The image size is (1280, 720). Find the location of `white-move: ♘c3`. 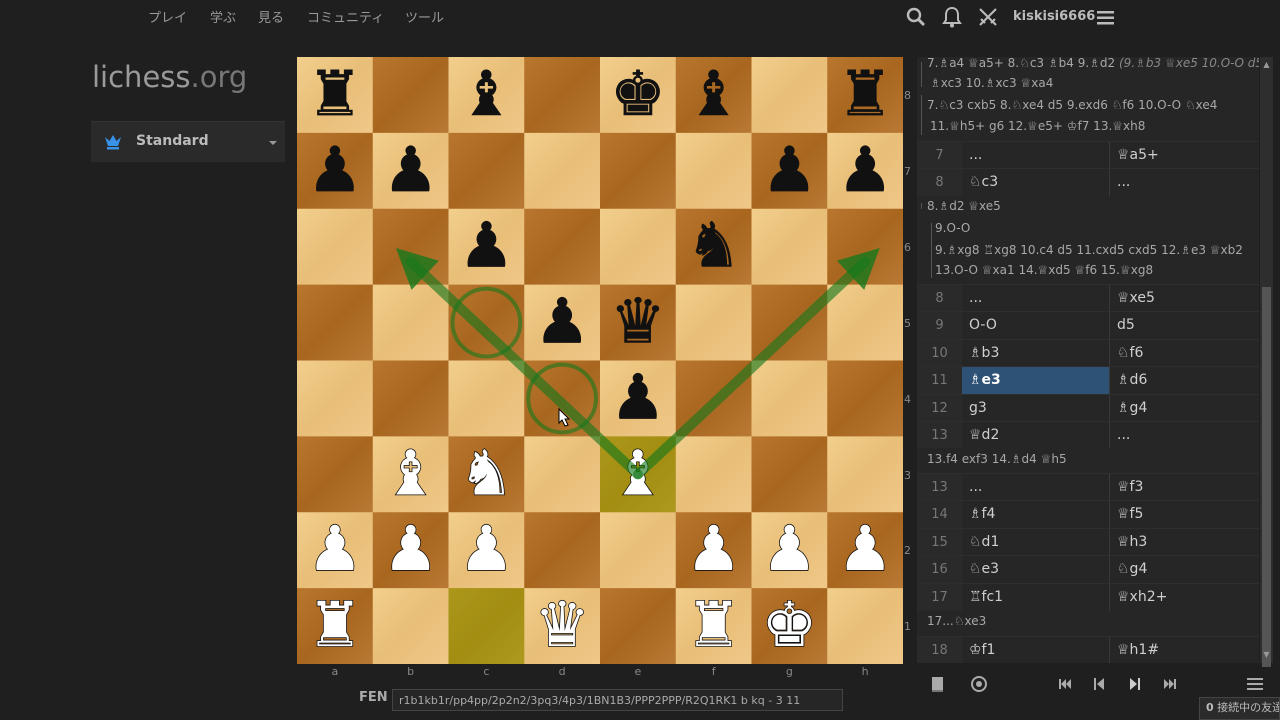

white-move: ♘c3 is located at coordinates (1036, 183).